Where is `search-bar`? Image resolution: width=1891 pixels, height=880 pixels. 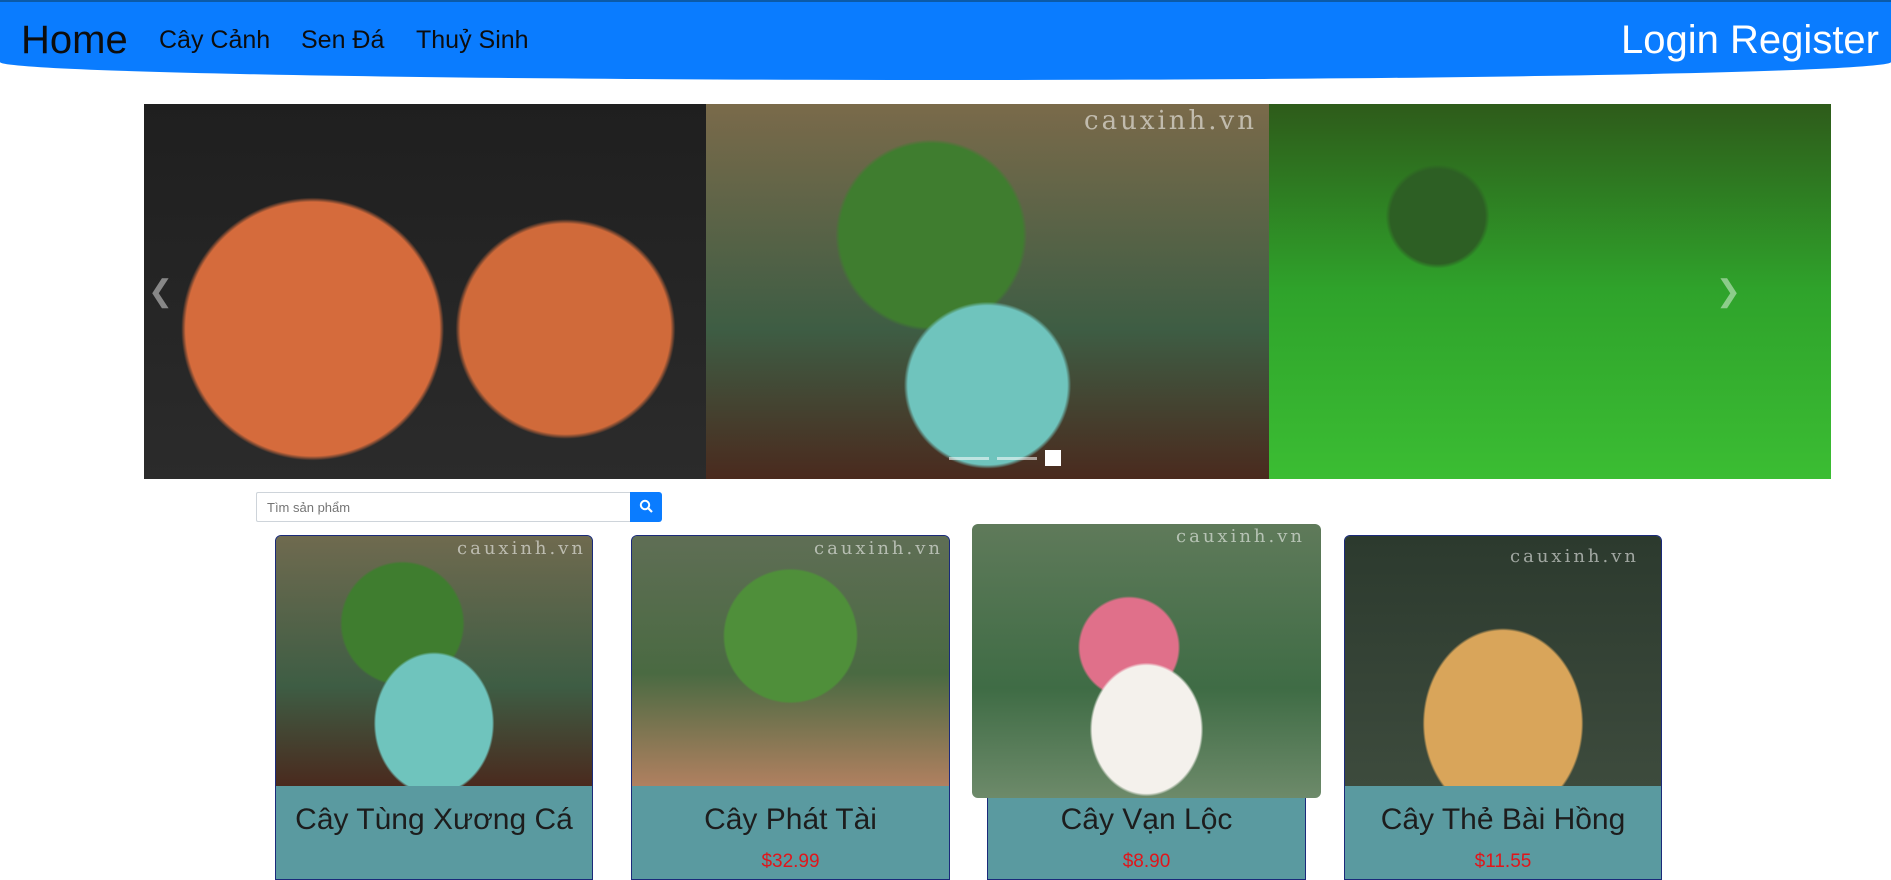
search-bar is located at coordinates (460, 507).